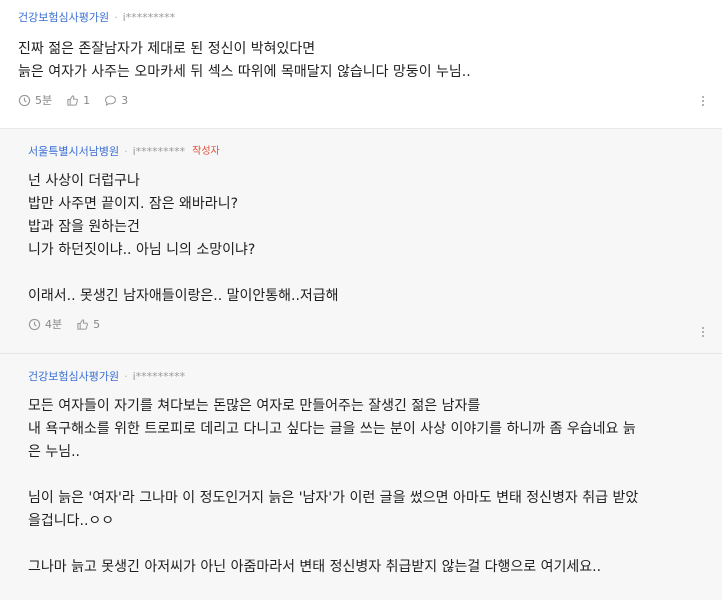 This screenshot has height=600, width=722. I want to click on comment-line: 밥과 잠을 원하는건, so click(84, 227).